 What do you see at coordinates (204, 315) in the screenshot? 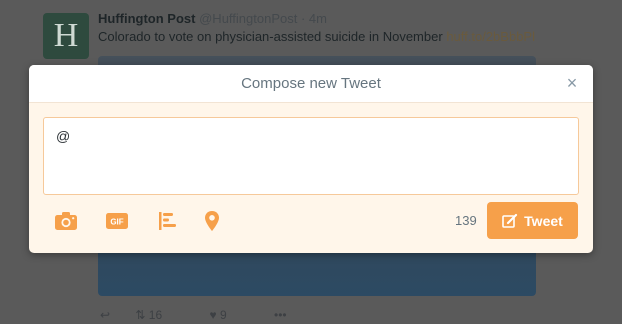
I see `tweet-actions: ↩ ⇅ 16 ♥ 9 •••` at bounding box center [204, 315].